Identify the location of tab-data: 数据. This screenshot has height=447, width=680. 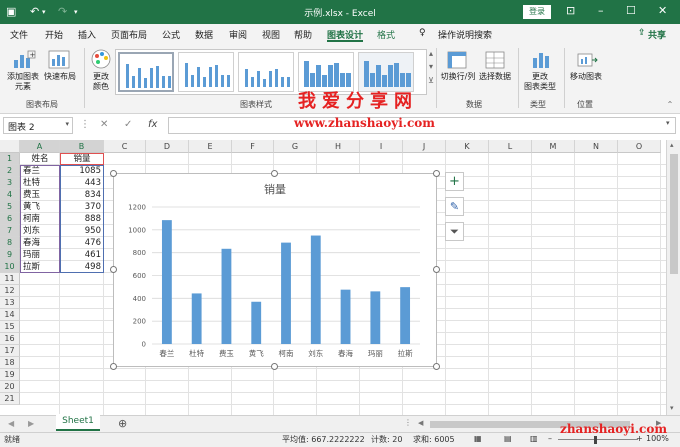
(204, 34).